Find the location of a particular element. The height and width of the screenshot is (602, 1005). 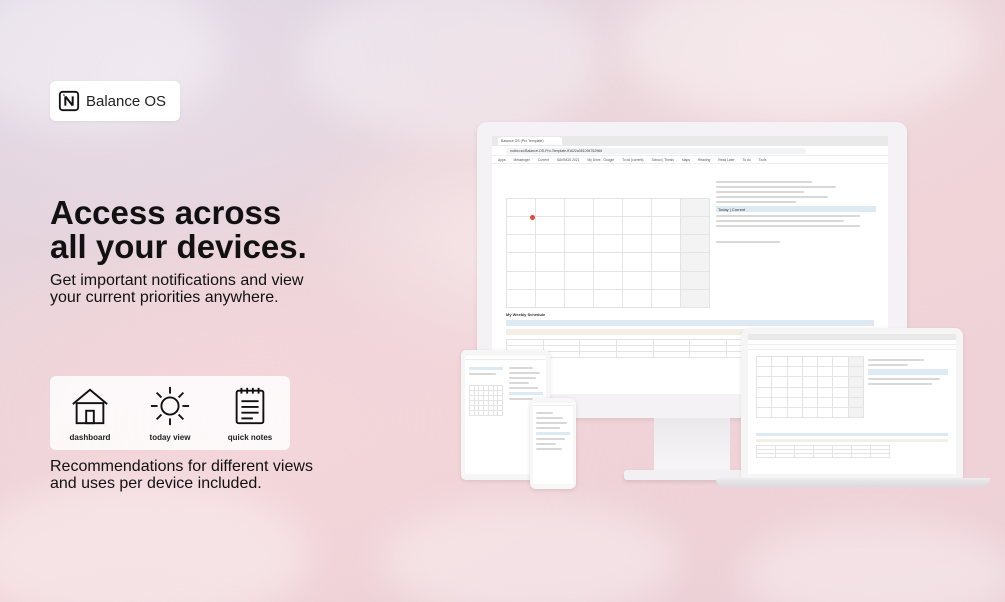

bookmark: SAVINGS 2021 is located at coordinates (568, 159).